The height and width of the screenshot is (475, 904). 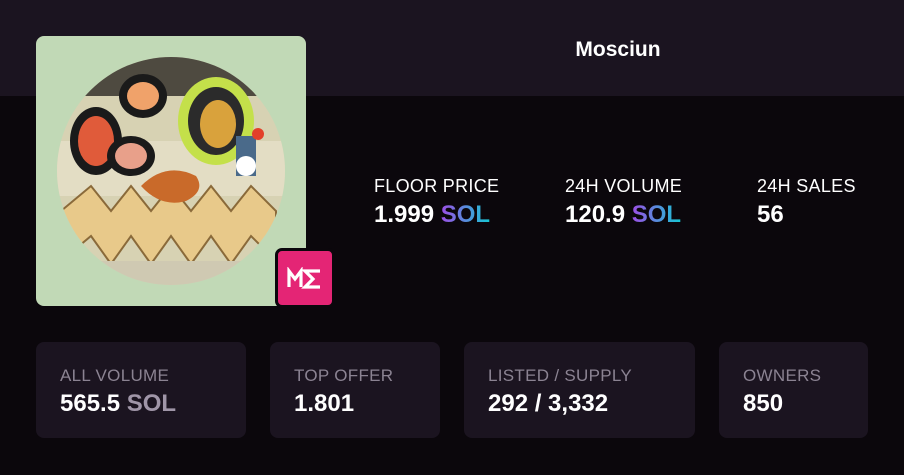 I want to click on collage-artwork-icon, so click(x=171, y=171).